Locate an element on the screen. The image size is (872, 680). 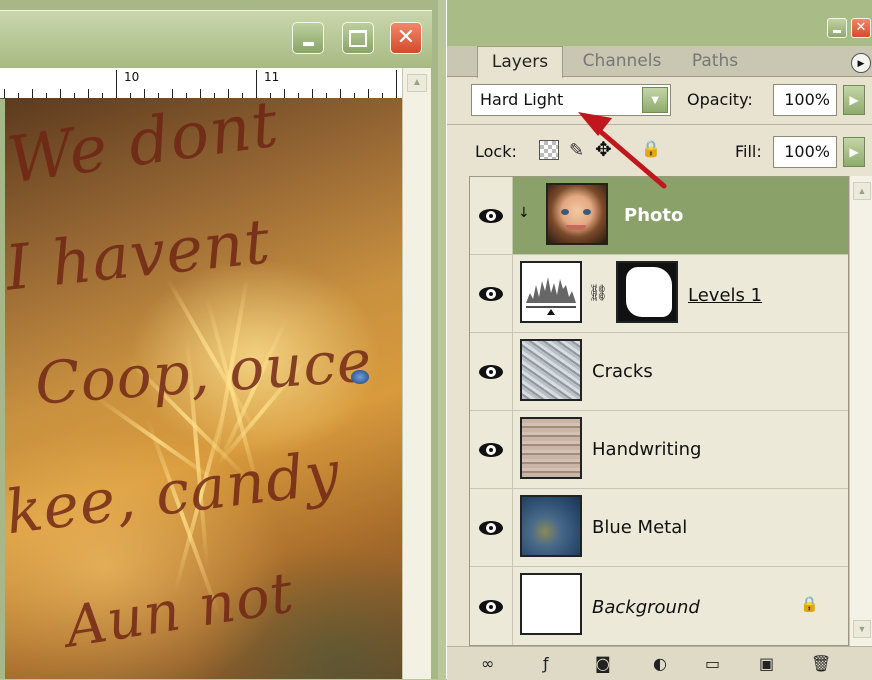
layer-row-blue-metal: Blue Metal is located at coordinates (659, 528).